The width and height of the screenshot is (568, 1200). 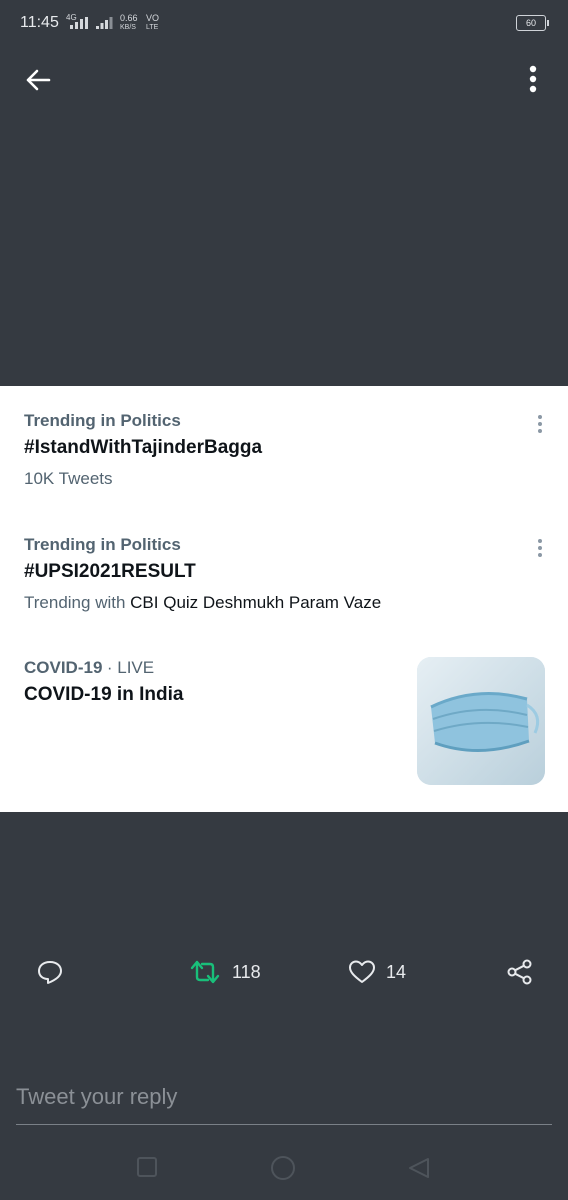 What do you see at coordinates (284, 1104) in the screenshot?
I see `reply-input: Tweet your reply` at bounding box center [284, 1104].